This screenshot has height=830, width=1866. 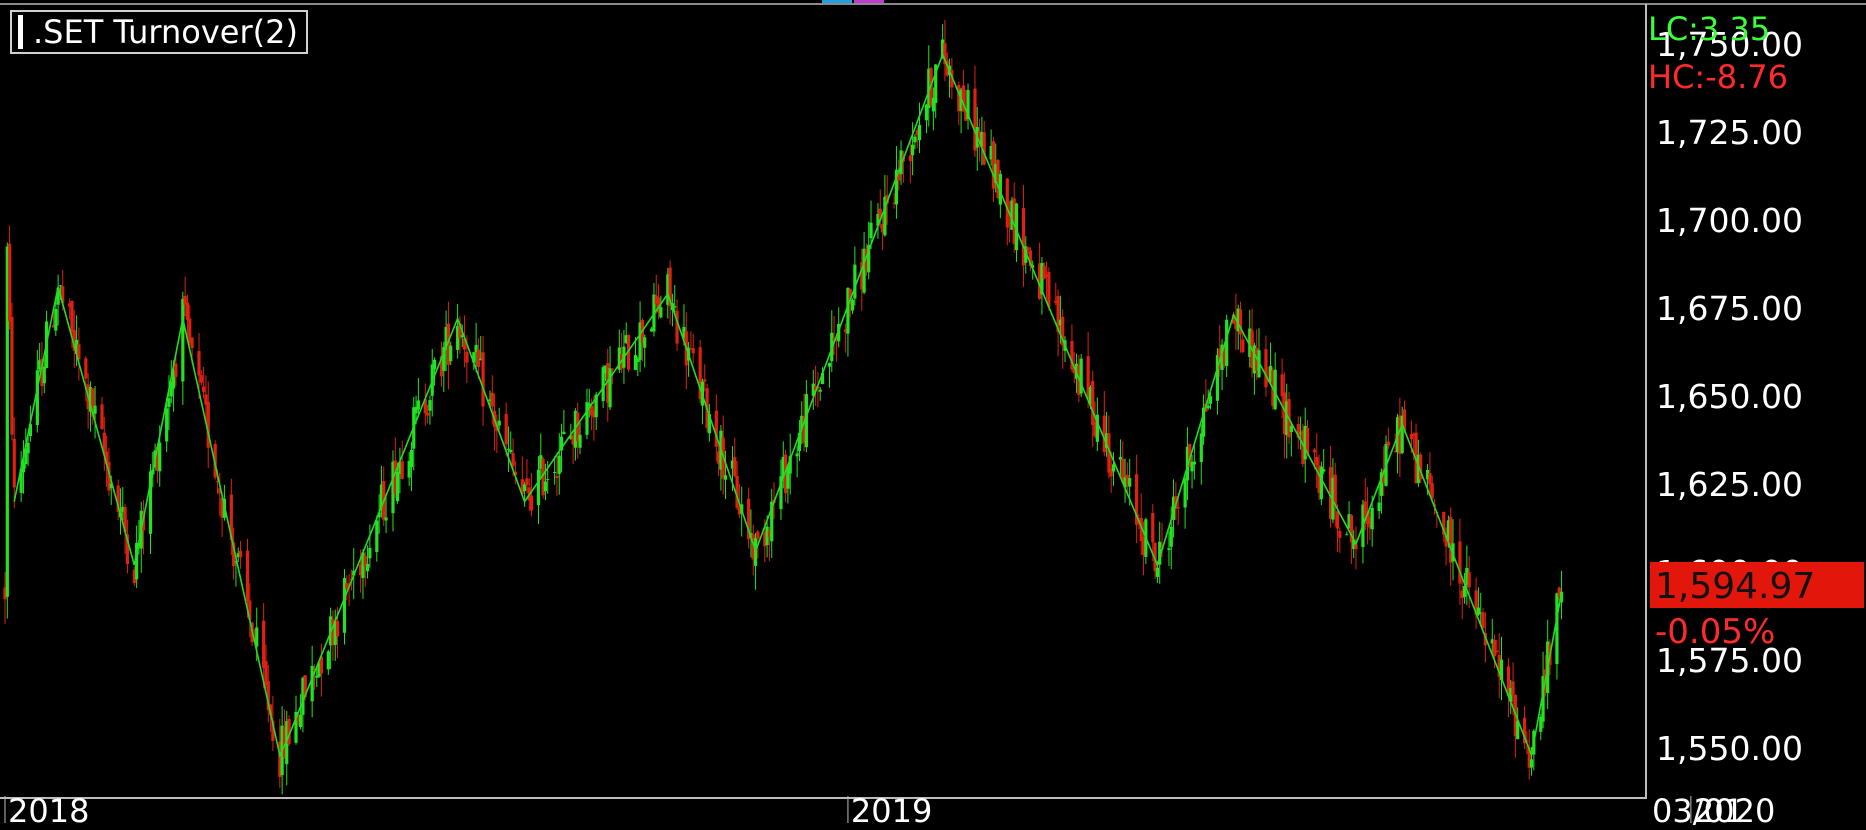 I want to click on lc-indicator: LC:3.35, so click(x=1709, y=29).